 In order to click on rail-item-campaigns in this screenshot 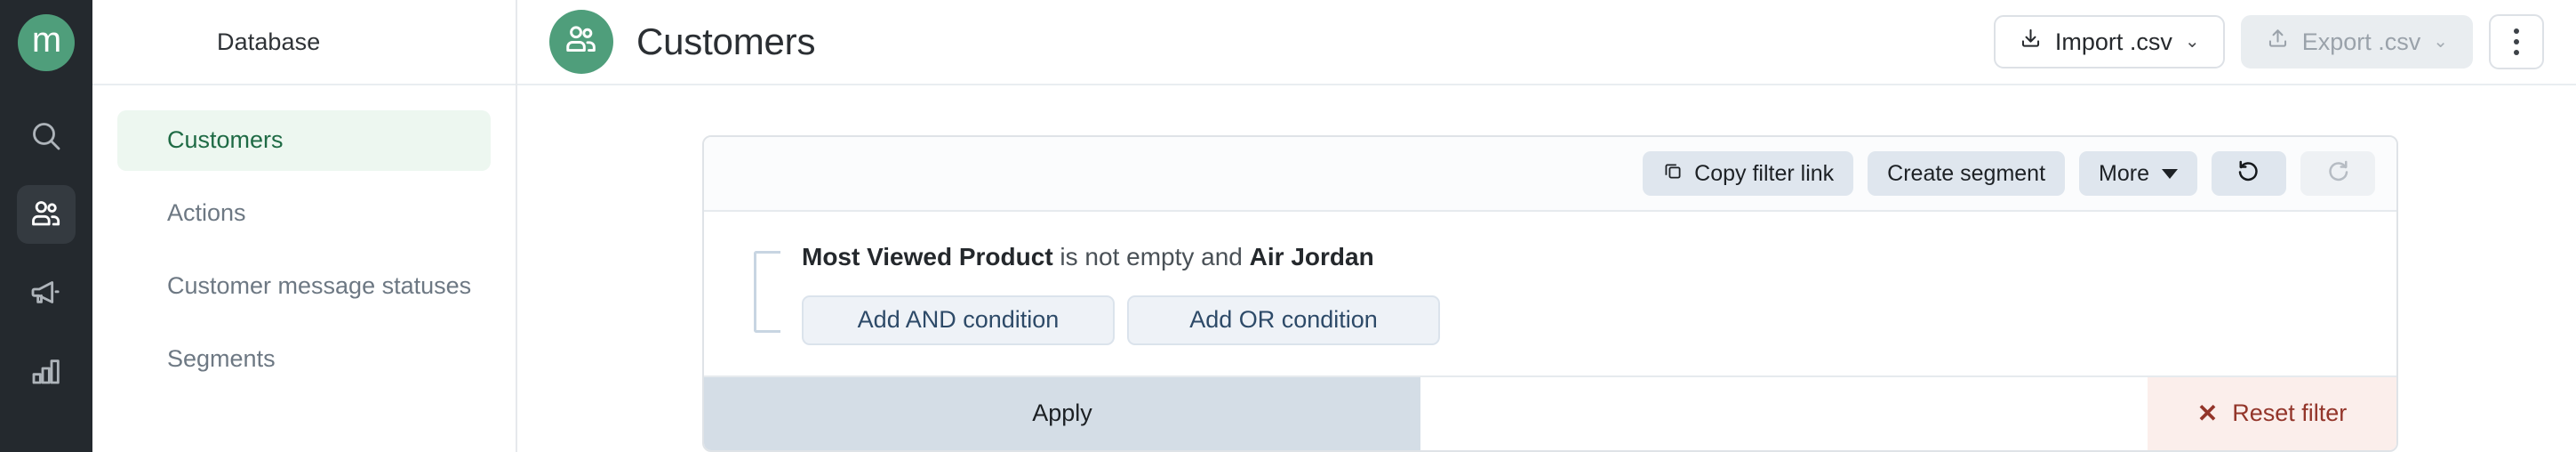, I will do `click(46, 292)`.